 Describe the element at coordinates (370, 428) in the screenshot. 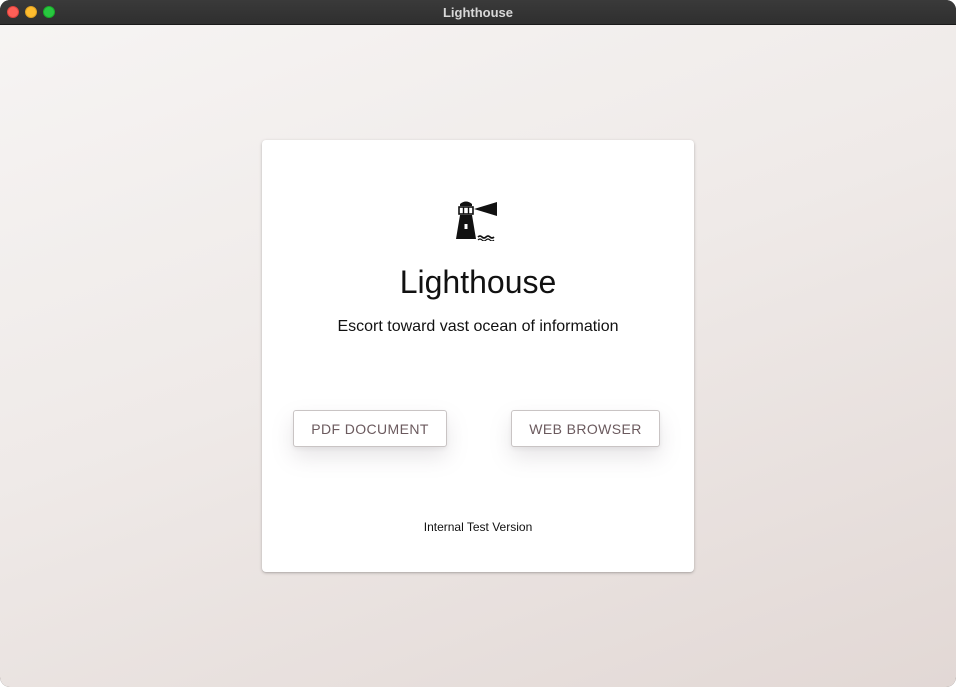

I see `pdf-document-button: PDF DOCUMENT` at that location.